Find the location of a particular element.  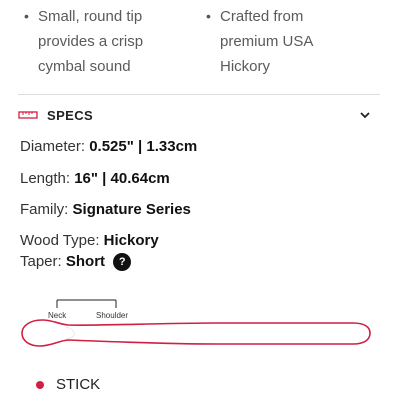

spec-value: Hickory is located at coordinates (131, 240).